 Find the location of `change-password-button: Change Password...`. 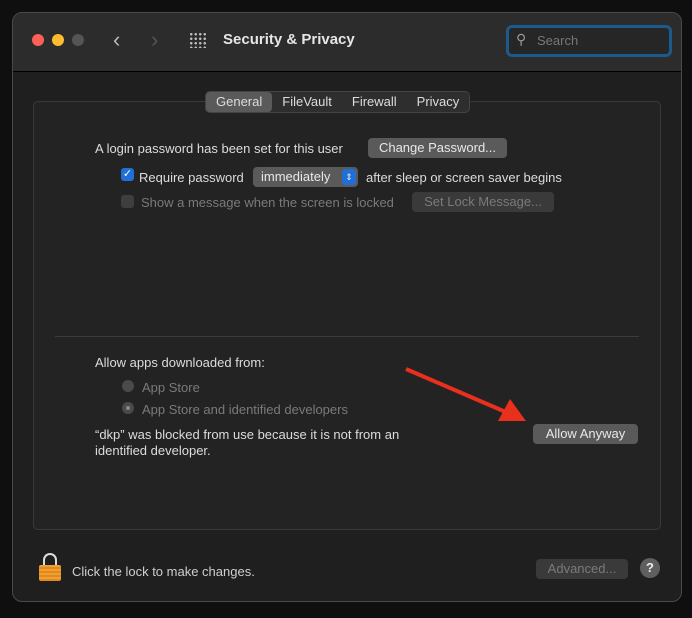

change-password-button: Change Password... is located at coordinates (437, 148).